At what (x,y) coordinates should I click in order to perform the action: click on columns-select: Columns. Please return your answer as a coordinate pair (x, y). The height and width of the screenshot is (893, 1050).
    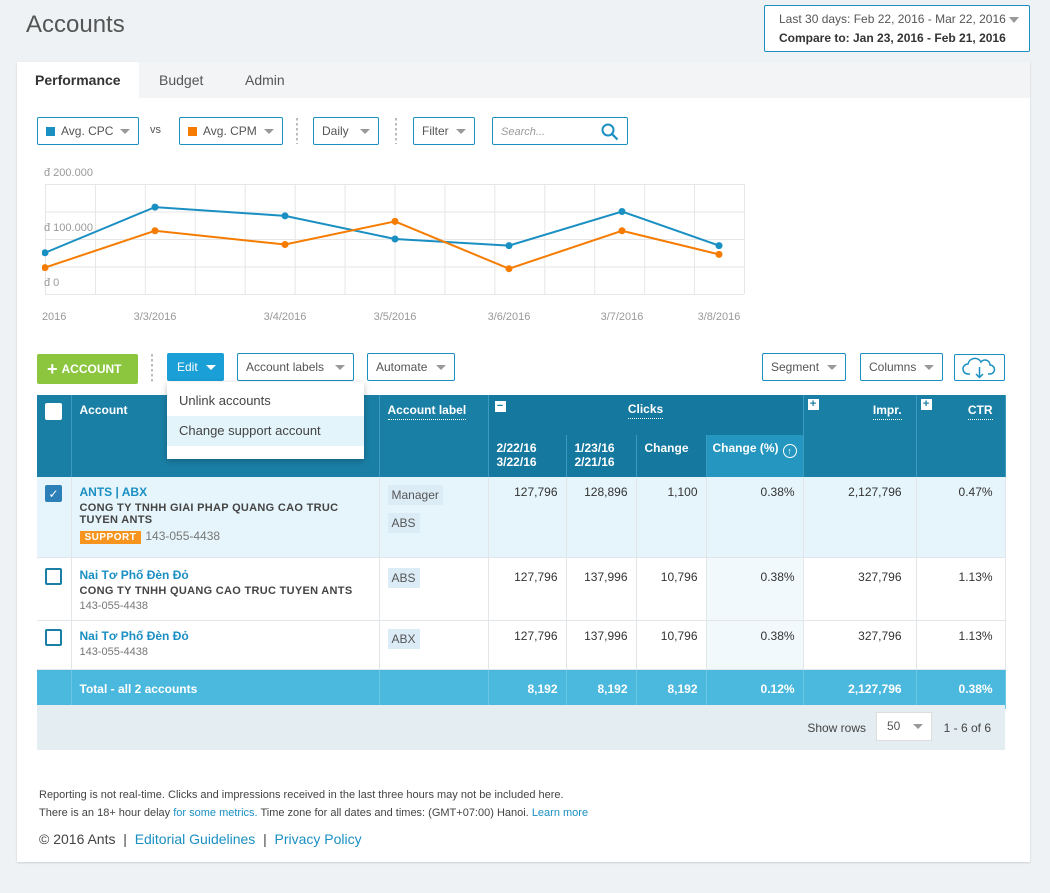
    Looking at the image, I should click on (901, 367).